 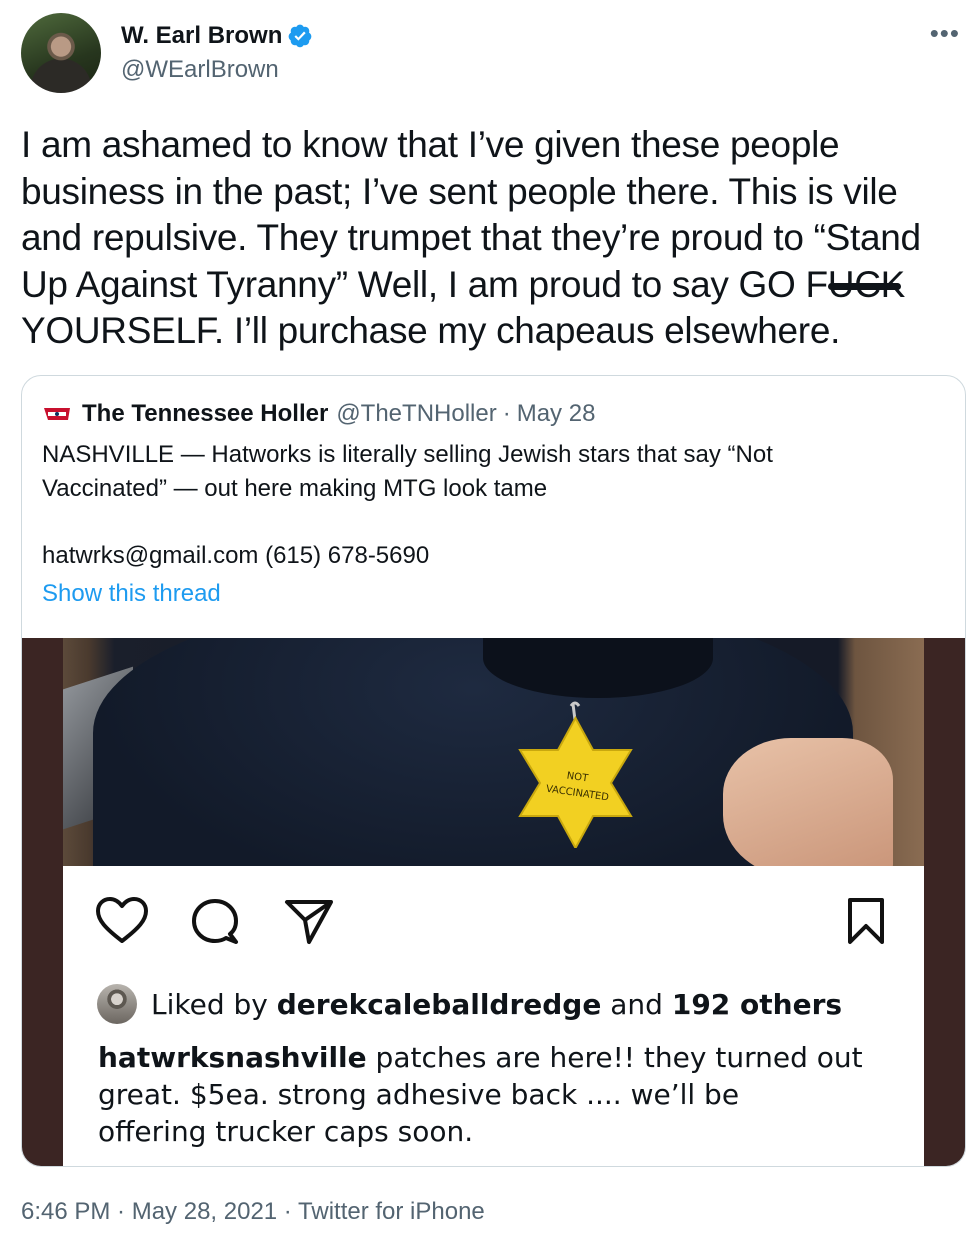 I want to click on verified-badge-icon, so click(x=300, y=36).